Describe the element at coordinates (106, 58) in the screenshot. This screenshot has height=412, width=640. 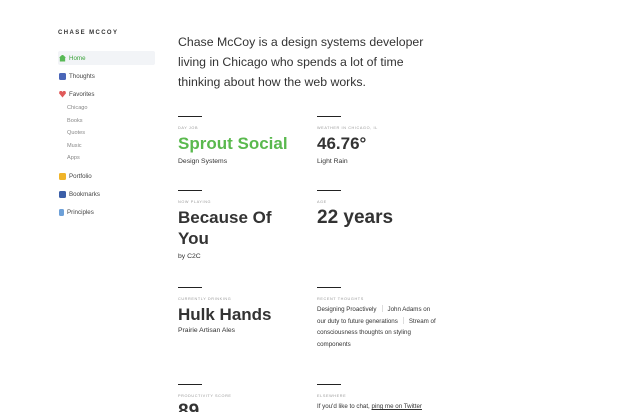
I see `nav-item-home: Home` at that location.